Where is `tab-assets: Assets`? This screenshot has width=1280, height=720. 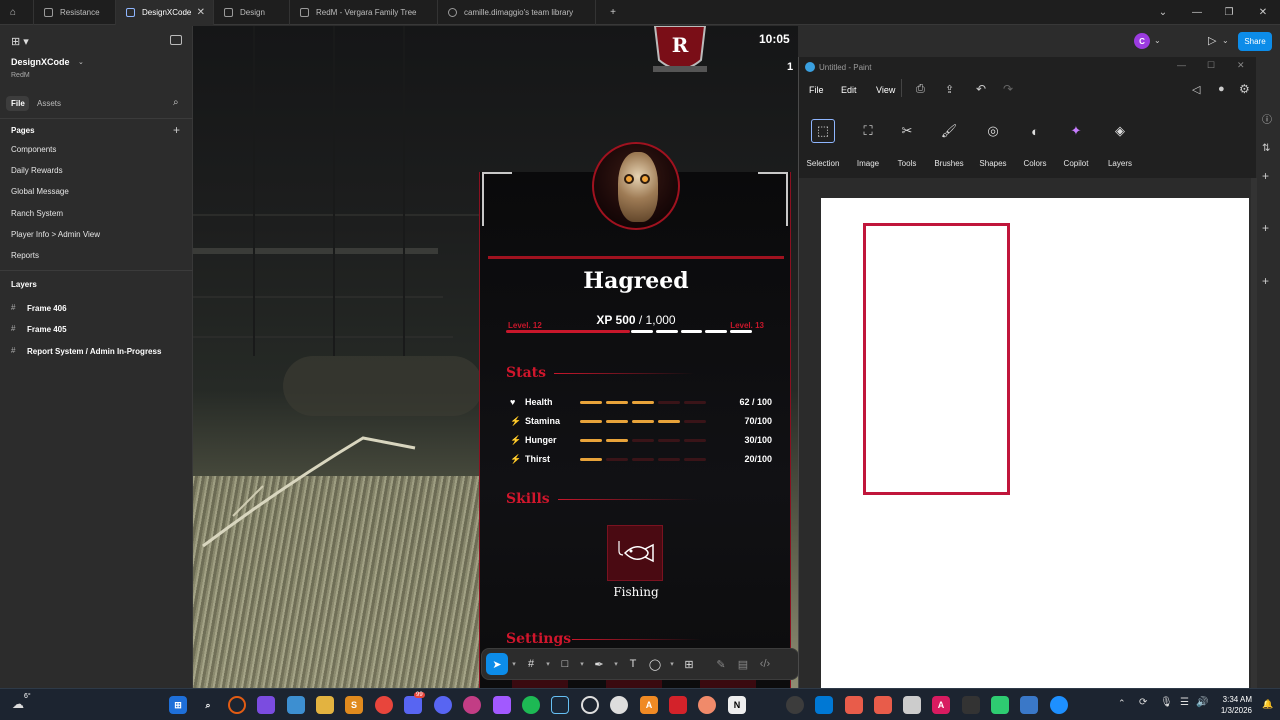
tab-assets: Assets is located at coordinates (49, 103).